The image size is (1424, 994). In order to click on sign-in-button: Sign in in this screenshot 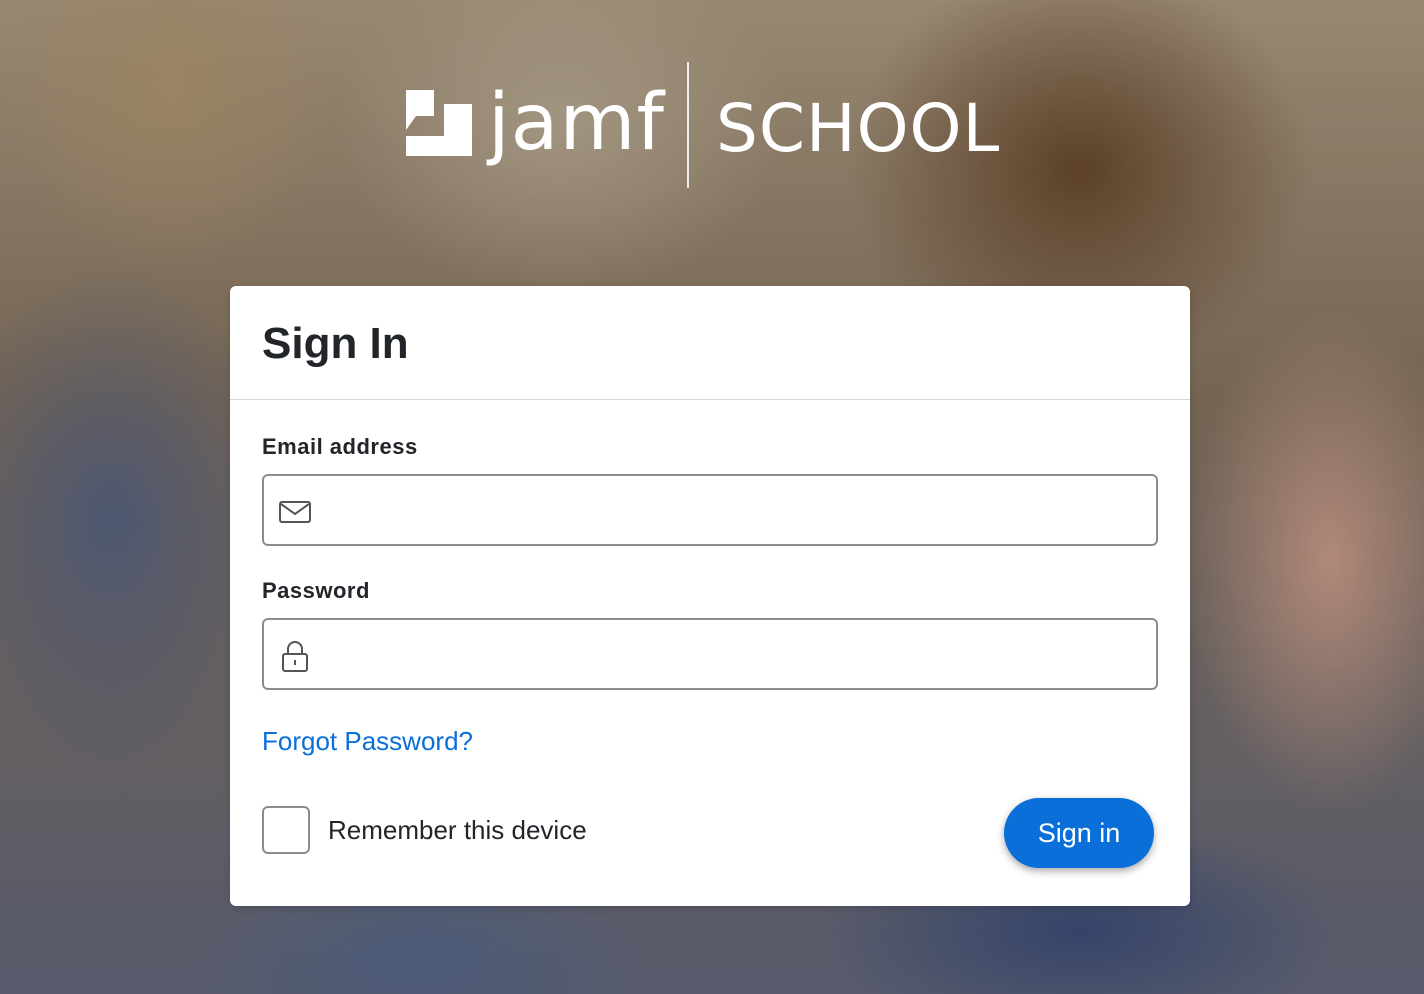, I will do `click(1079, 833)`.